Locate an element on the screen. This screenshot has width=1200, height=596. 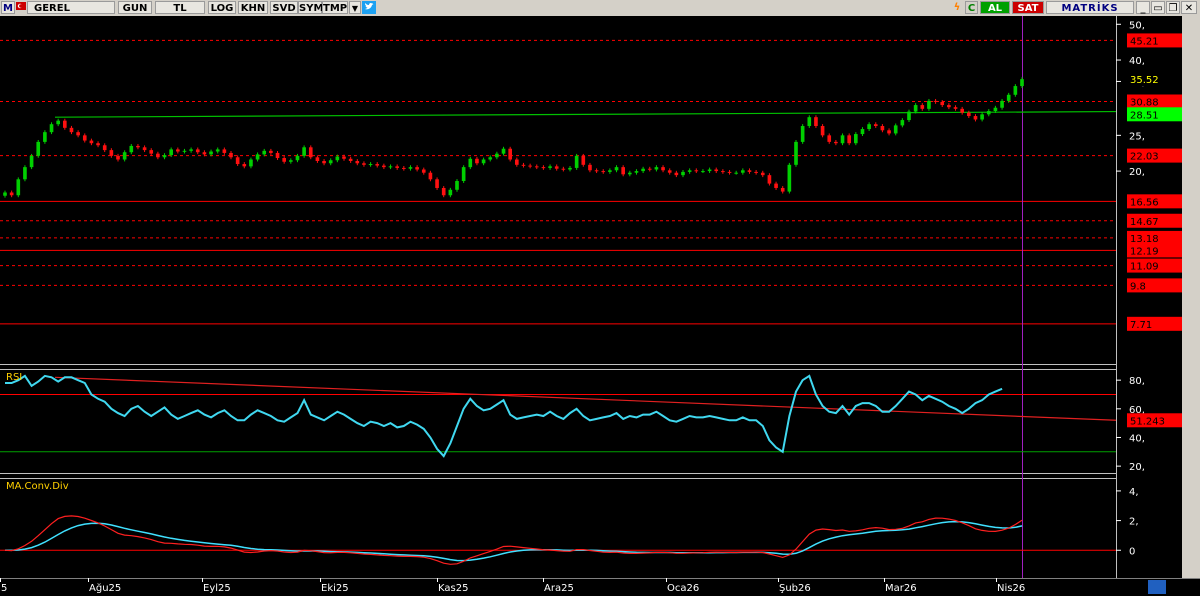
symbol-field: GEREL is located at coordinates (71, 7).